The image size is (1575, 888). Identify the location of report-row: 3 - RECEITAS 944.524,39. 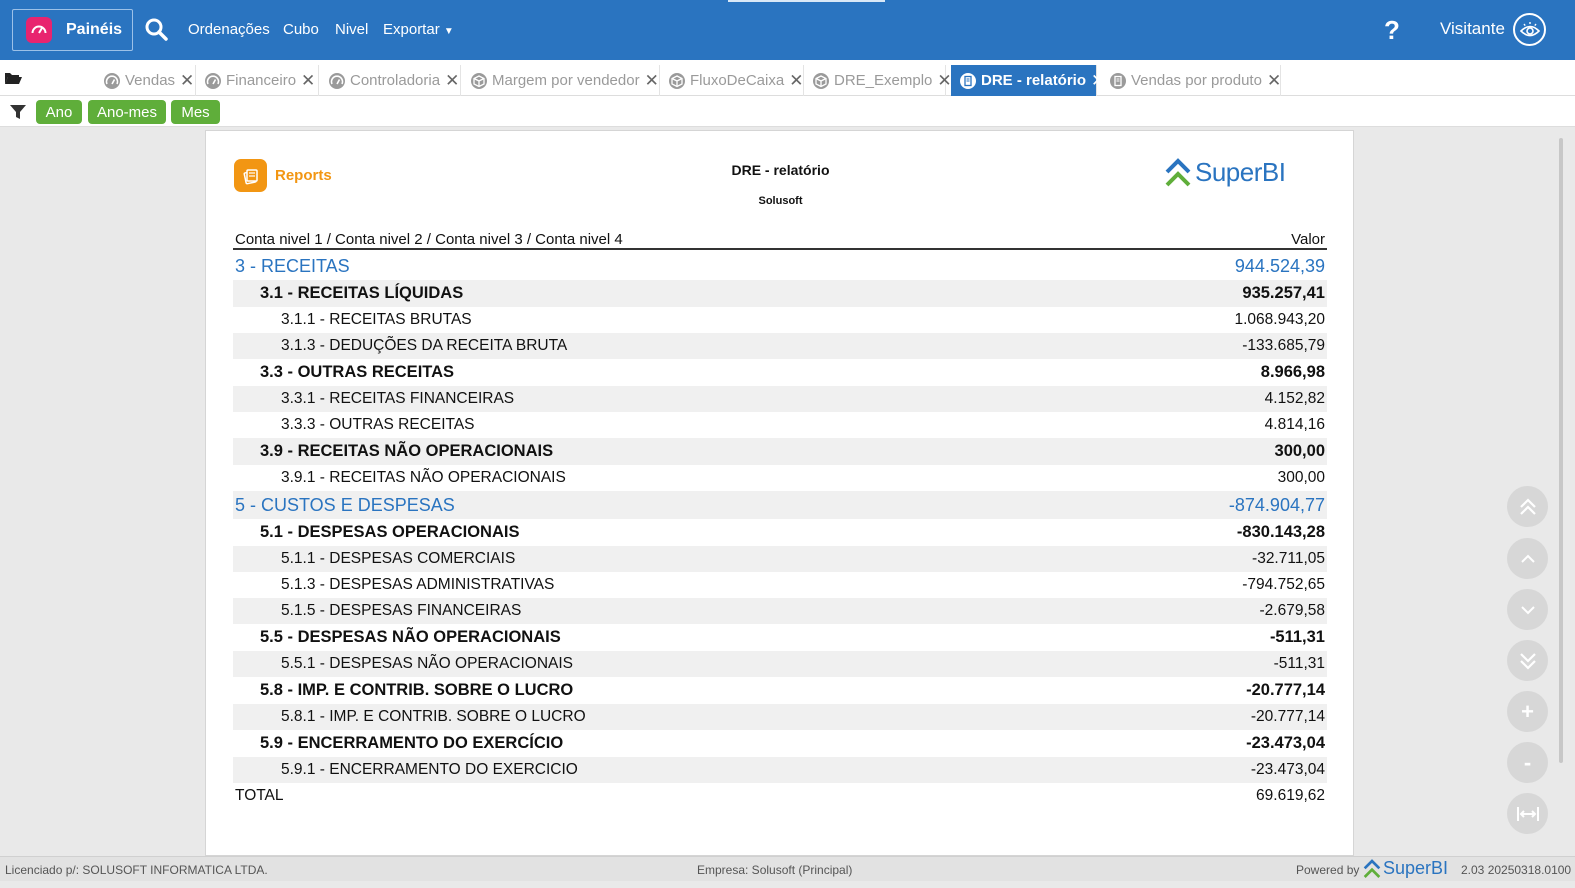
(780, 266).